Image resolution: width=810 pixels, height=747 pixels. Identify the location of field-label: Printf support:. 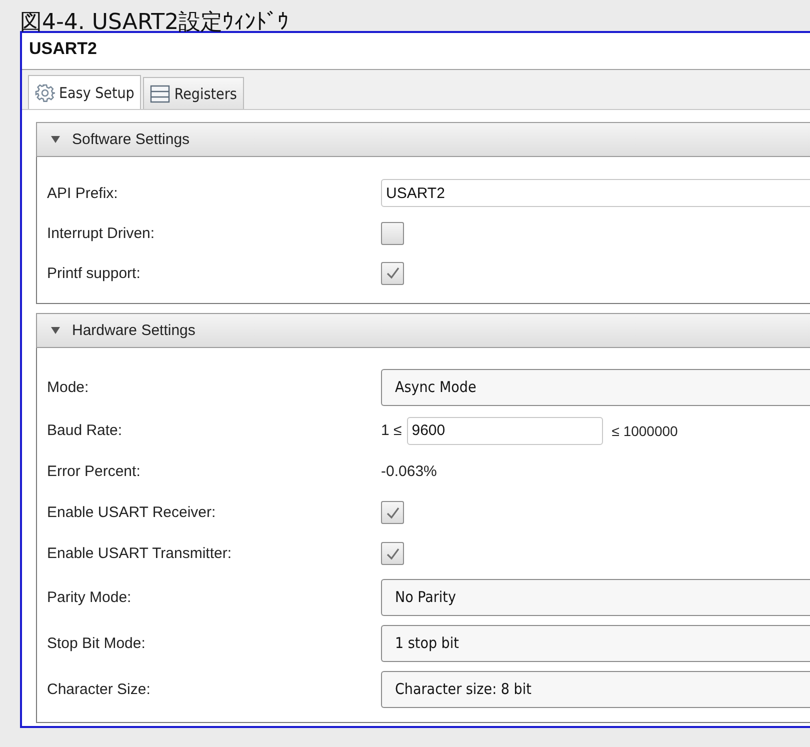
(94, 273).